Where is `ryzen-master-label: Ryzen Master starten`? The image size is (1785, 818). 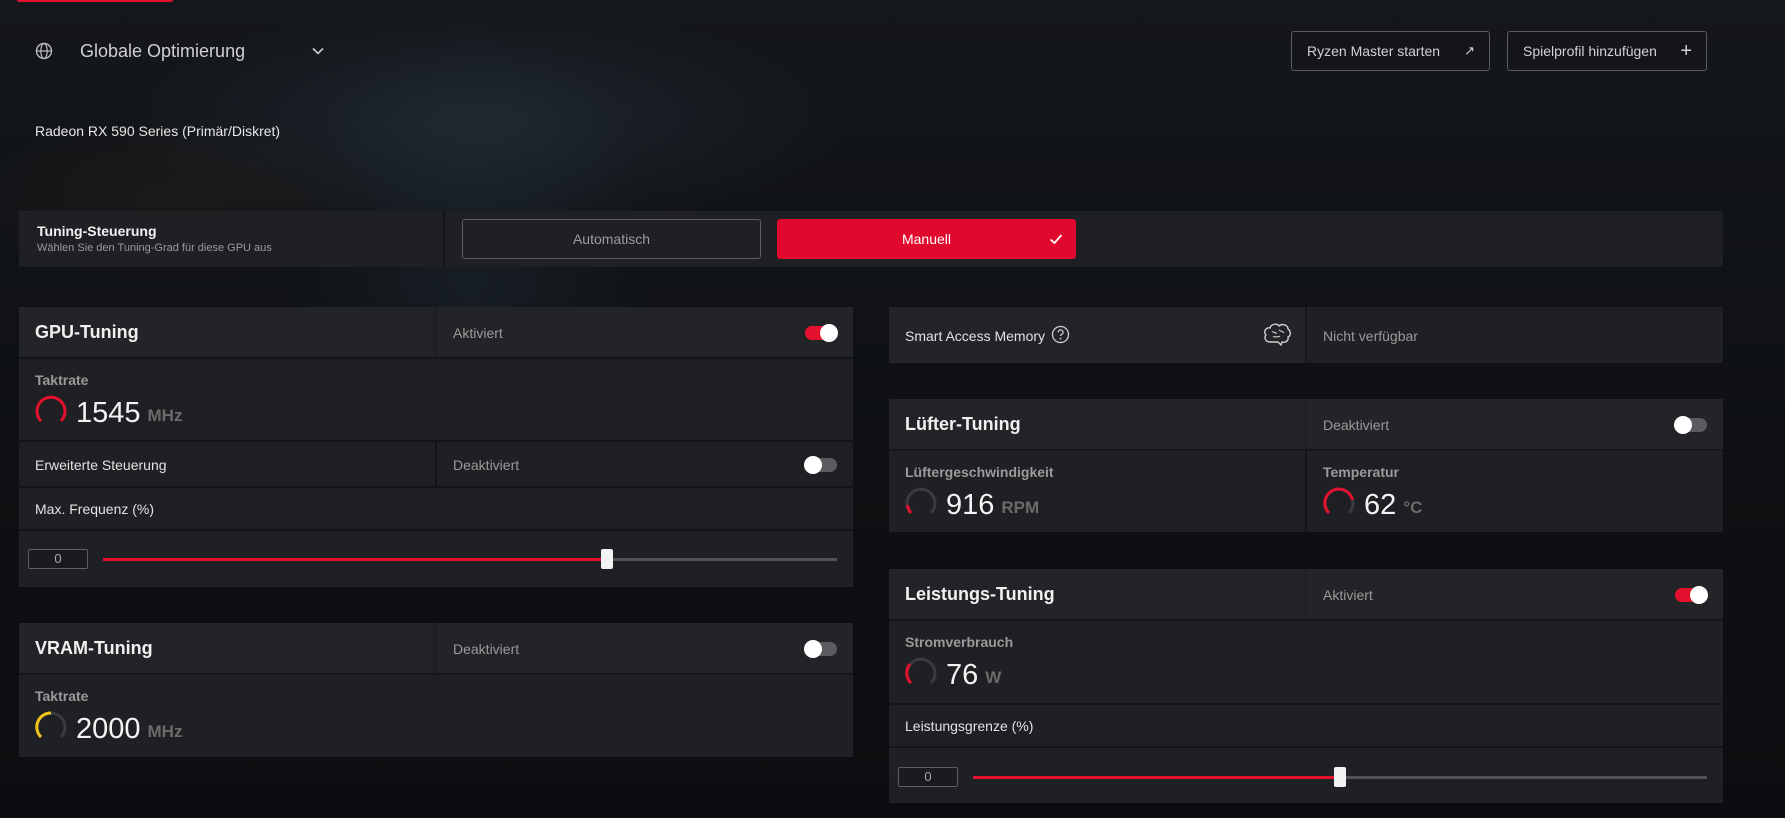
ryzen-master-label: Ryzen Master starten is located at coordinates (1374, 51).